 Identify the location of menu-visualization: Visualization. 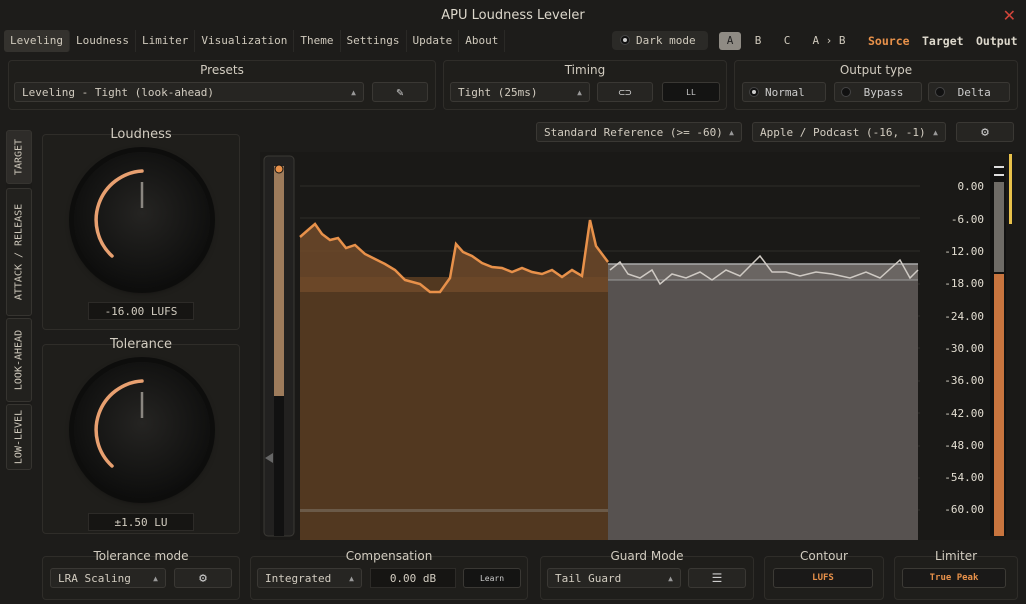
(245, 41).